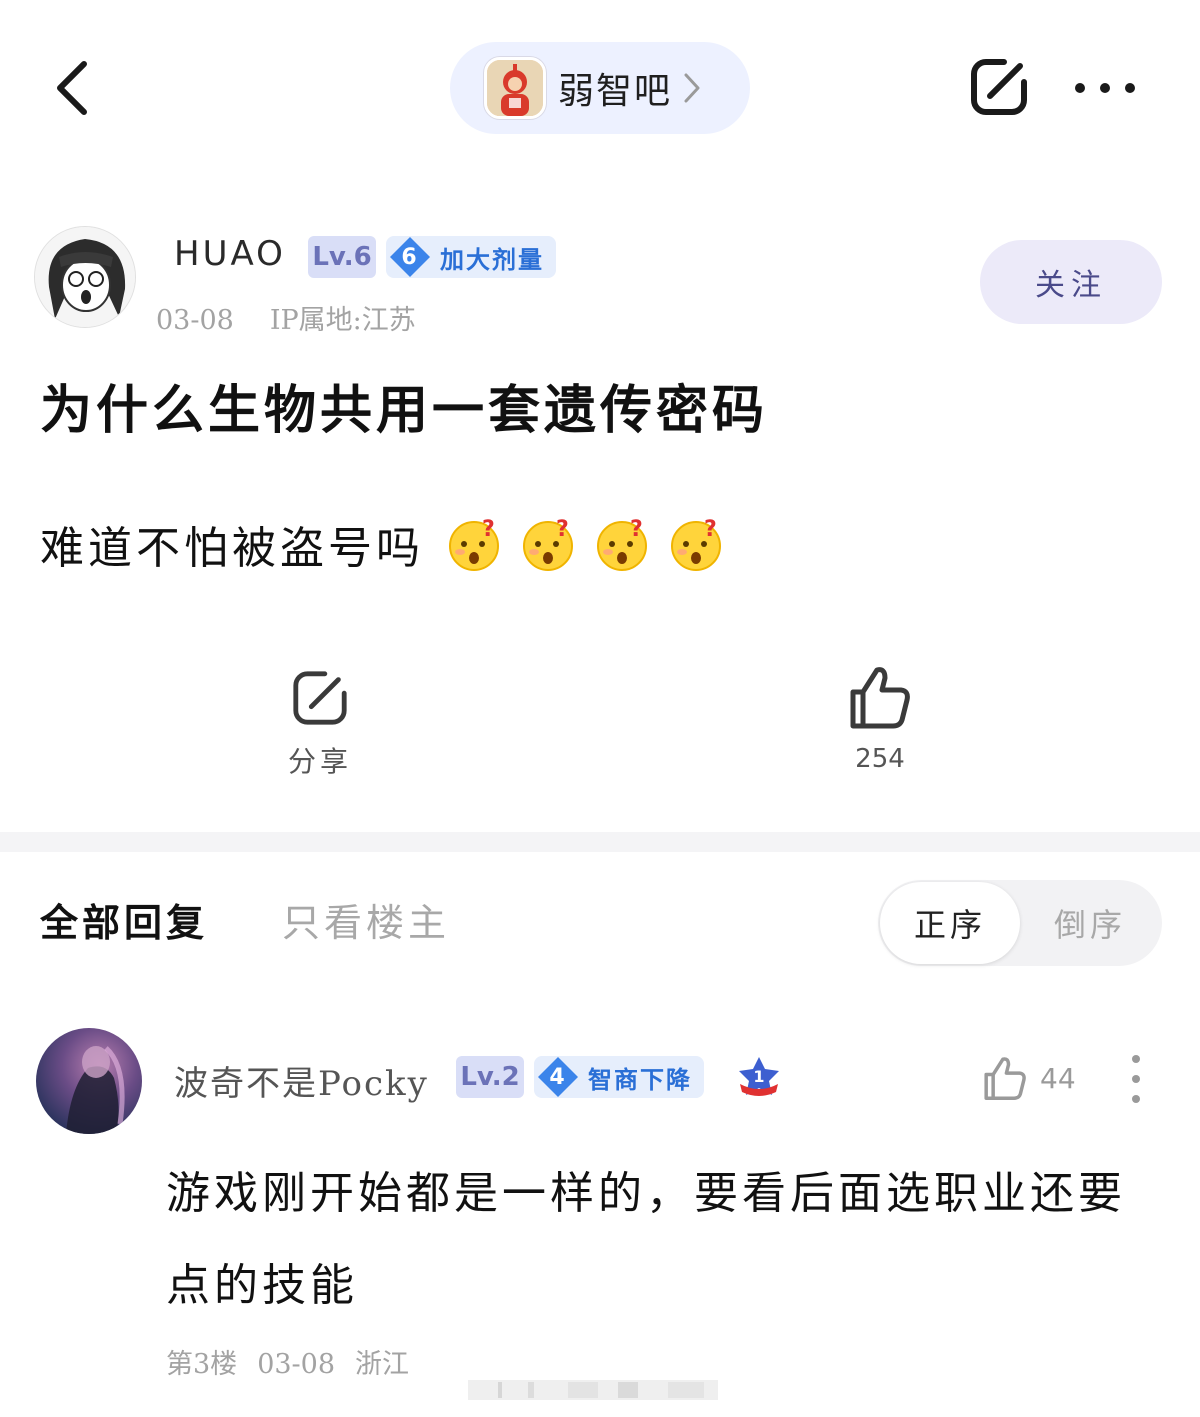 The width and height of the screenshot is (1200, 1417). What do you see at coordinates (600, 842) in the screenshot?
I see `section-divider` at bounding box center [600, 842].